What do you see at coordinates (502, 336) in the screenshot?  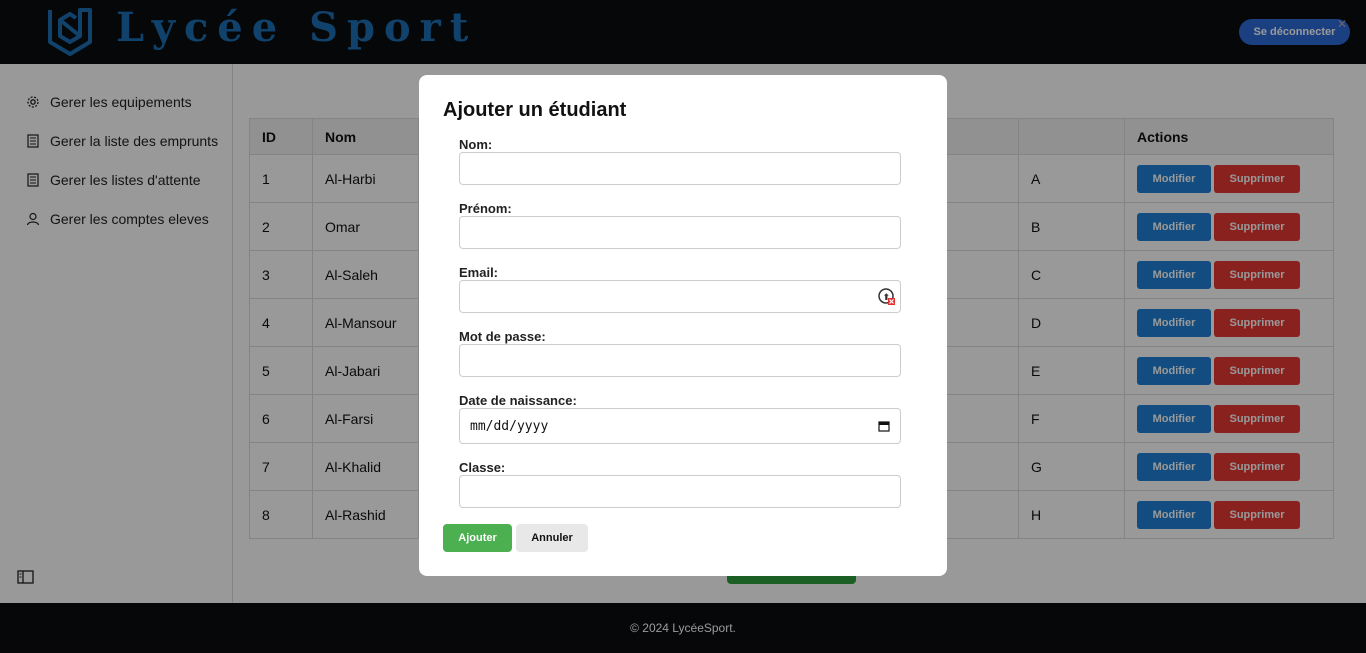 I see `password-label: Mot de passe:` at bounding box center [502, 336].